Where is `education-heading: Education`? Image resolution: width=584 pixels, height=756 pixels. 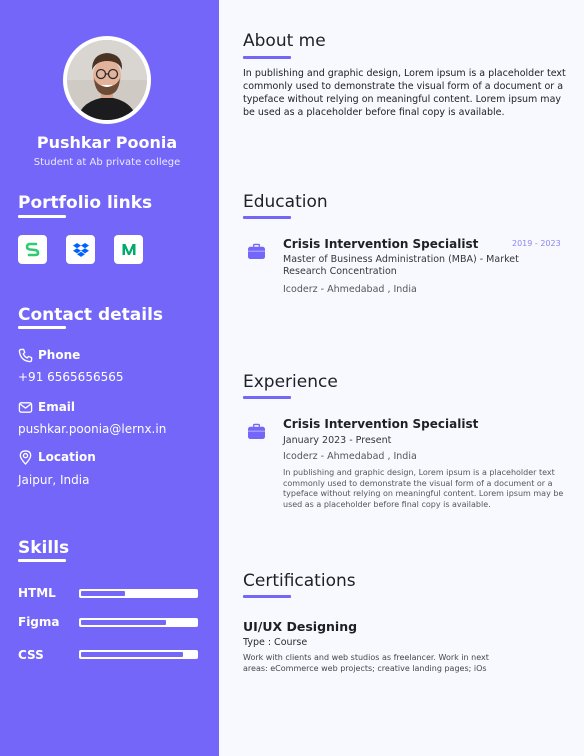 education-heading: Education is located at coordinates (285, 202).